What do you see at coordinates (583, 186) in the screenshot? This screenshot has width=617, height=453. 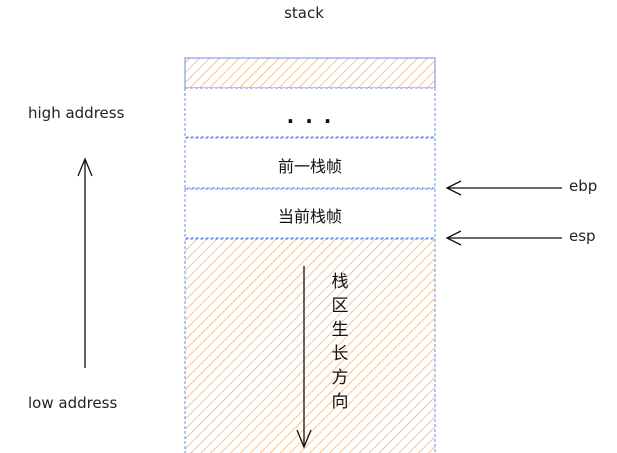 I see `ebp-label: ebp` at bounding box center [583, 186].